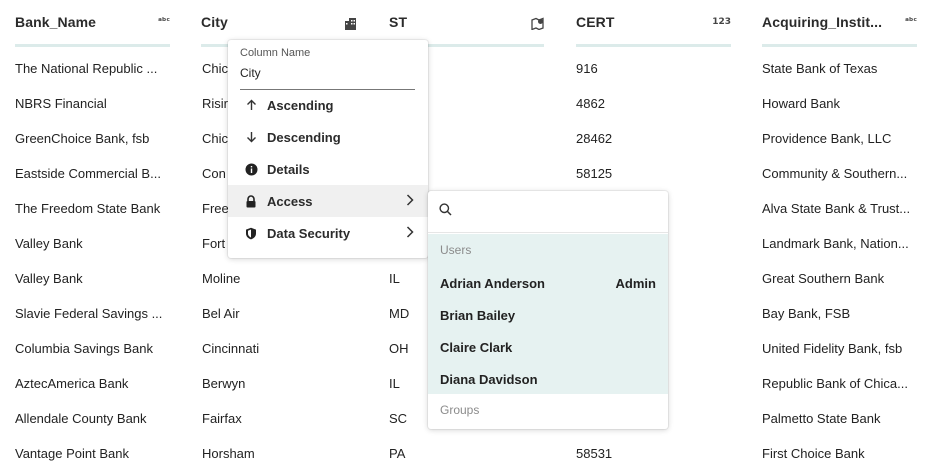  I want to click on column-header-cert: CERT 123, so click(653, 31).